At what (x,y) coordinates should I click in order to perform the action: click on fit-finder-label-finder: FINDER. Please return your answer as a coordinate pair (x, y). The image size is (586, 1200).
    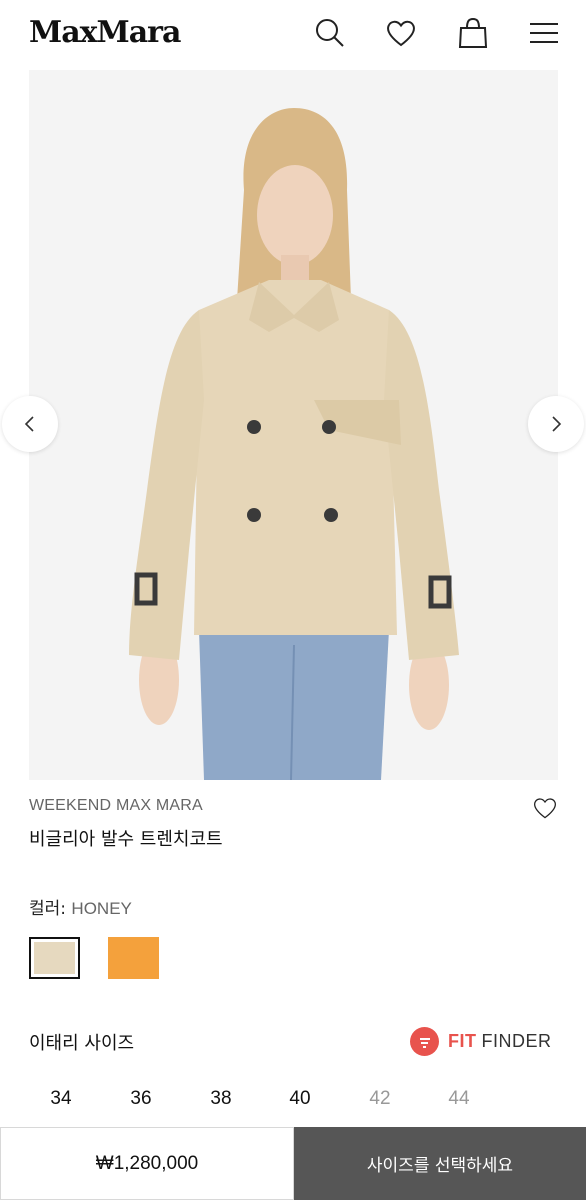
    Looking at the image, I should click on (516, 1041).